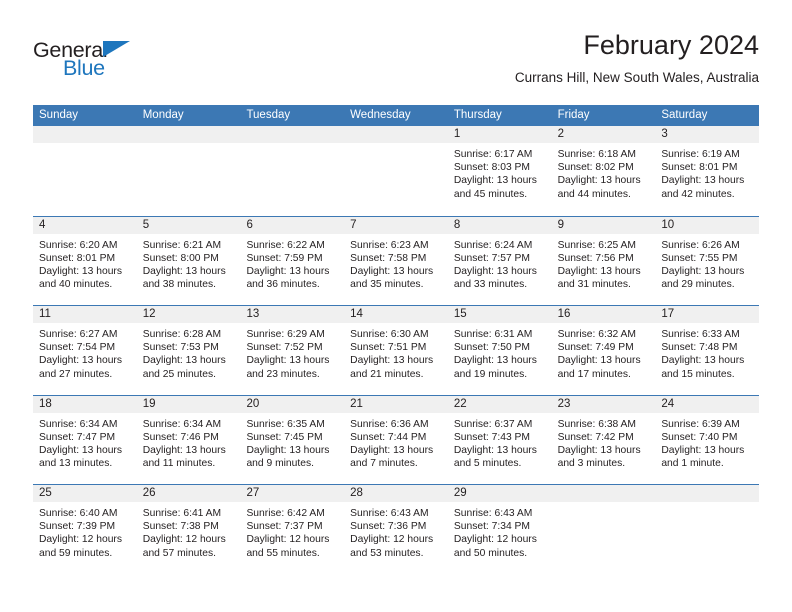  What do you see at coordinates (180, 258) in the screenshot?
I see `sunset-text: Sunset: 8:00 PM` at bounding box center [180, 258].